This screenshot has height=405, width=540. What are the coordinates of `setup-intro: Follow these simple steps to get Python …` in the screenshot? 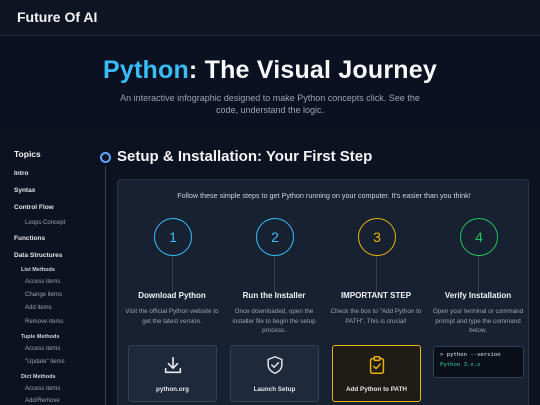 It's located at (324, 195).